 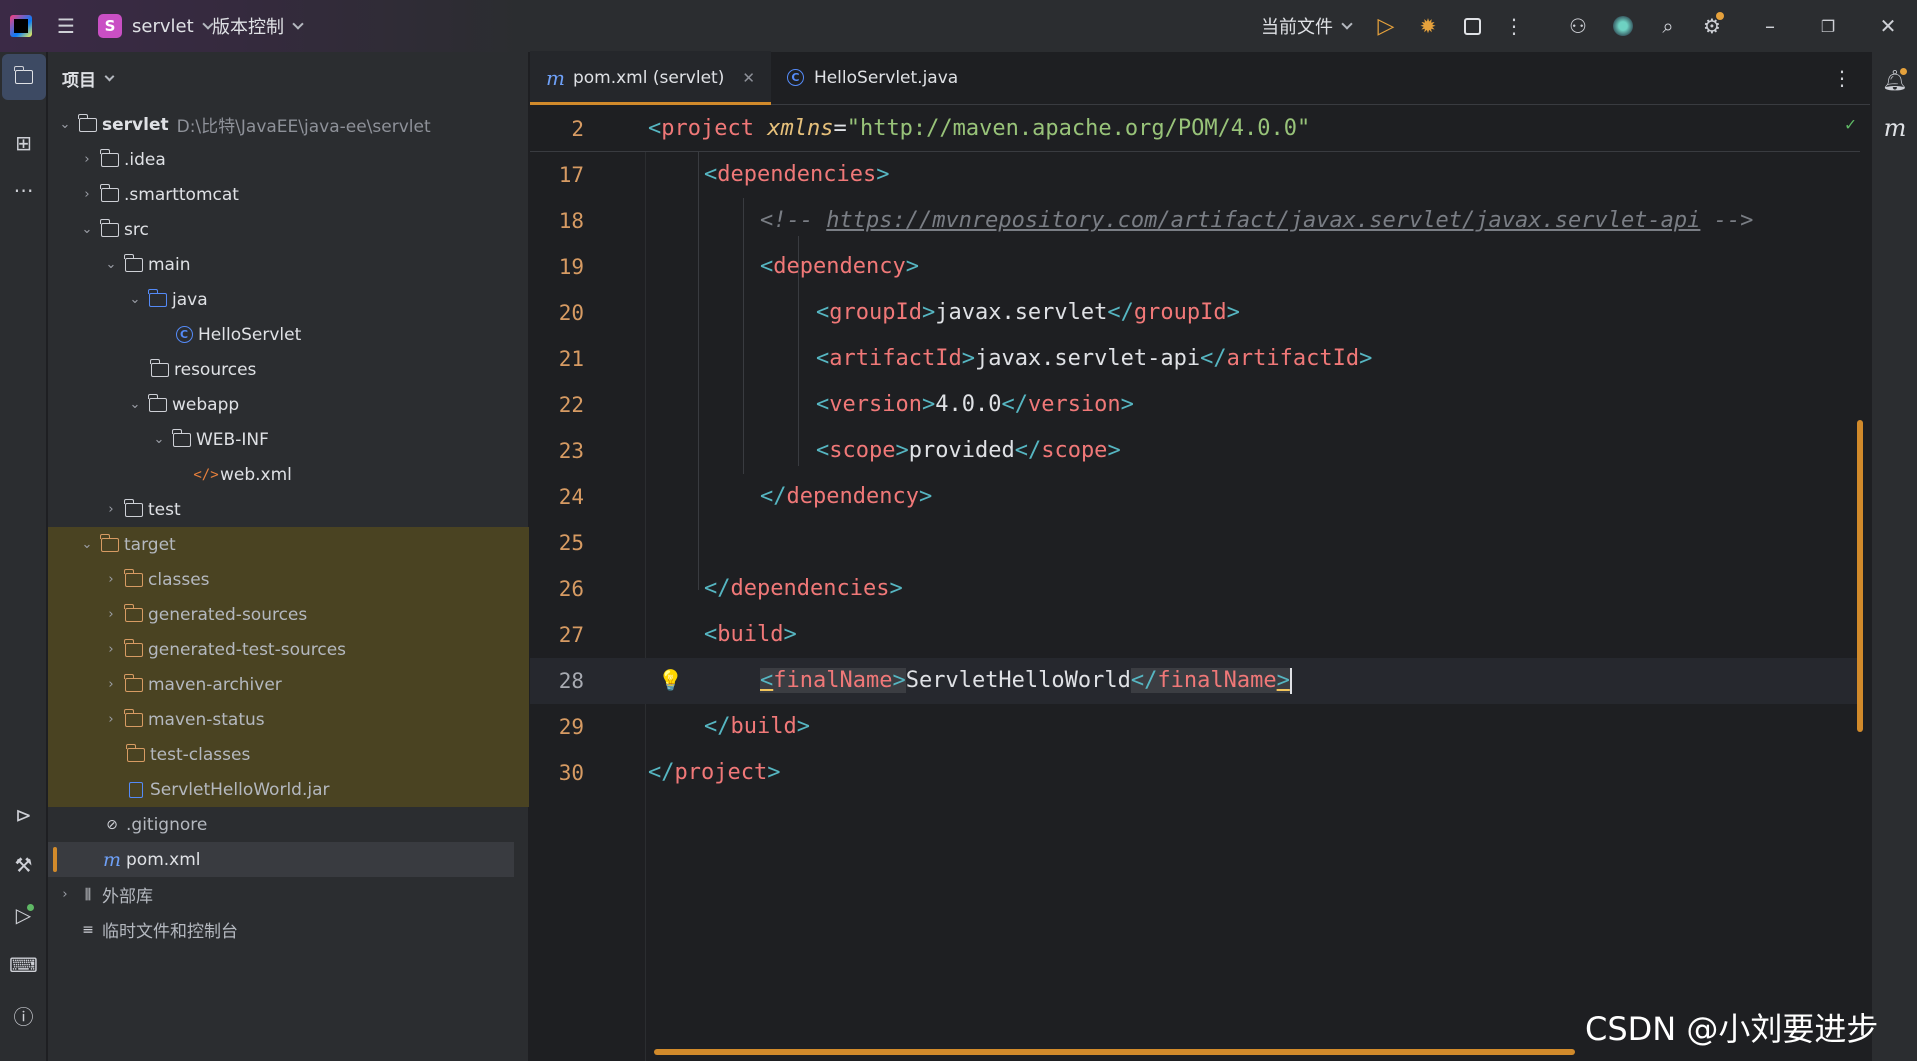 I want to click on add-user-icon: ⚇, so click(x=1578, y=26).